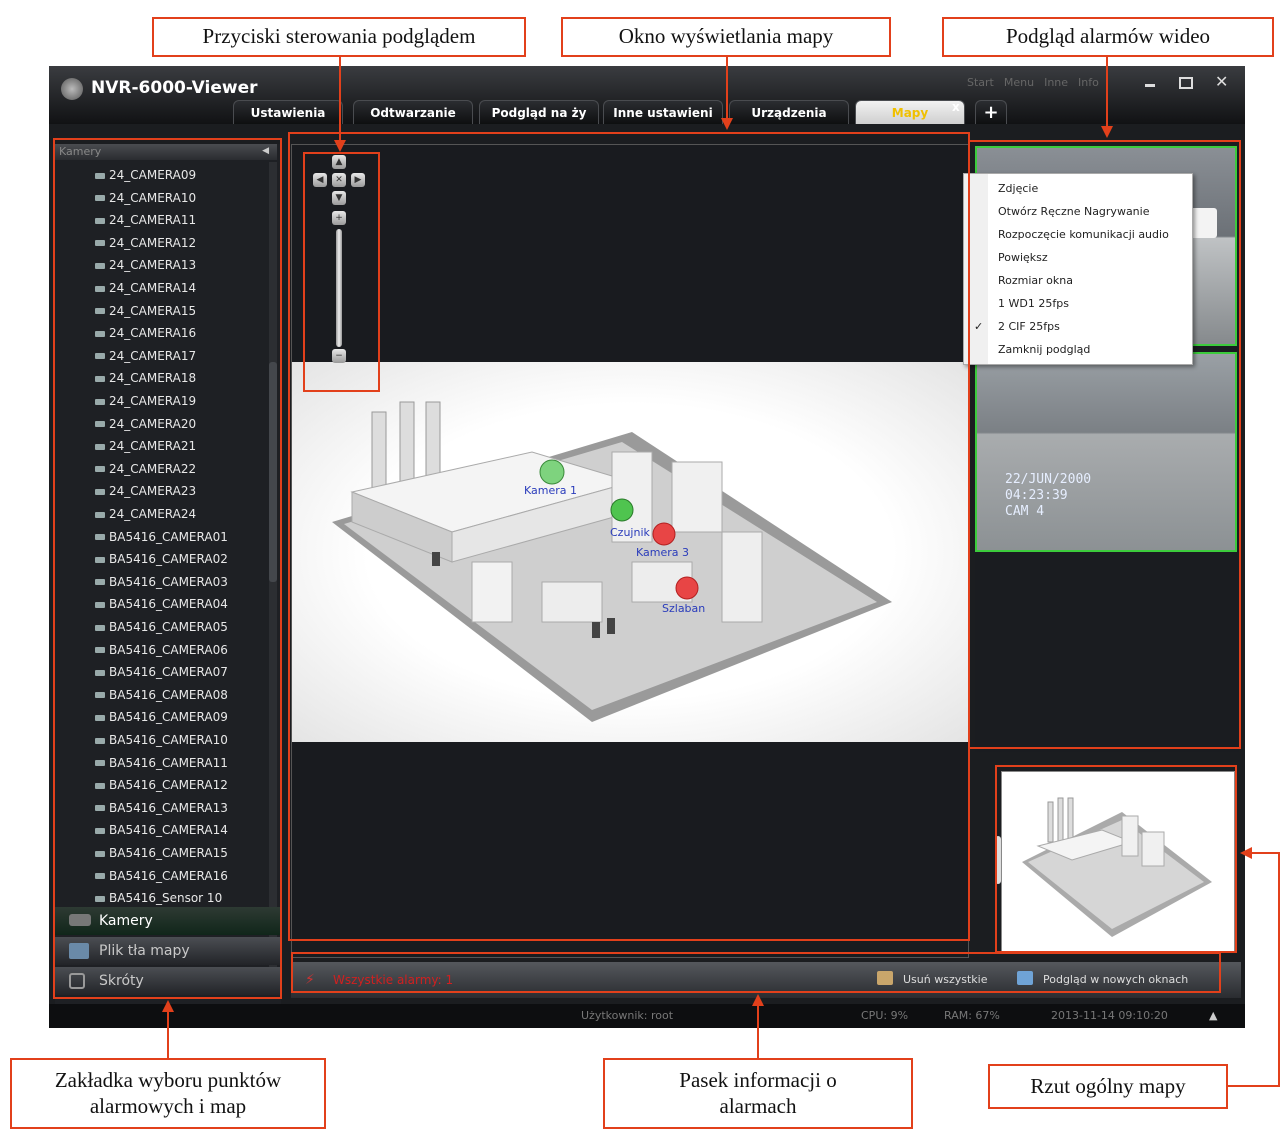  I want to click on callout-tab-selection: Zakładka wyboru punktów alarmowych i map, so click(168, 1093).